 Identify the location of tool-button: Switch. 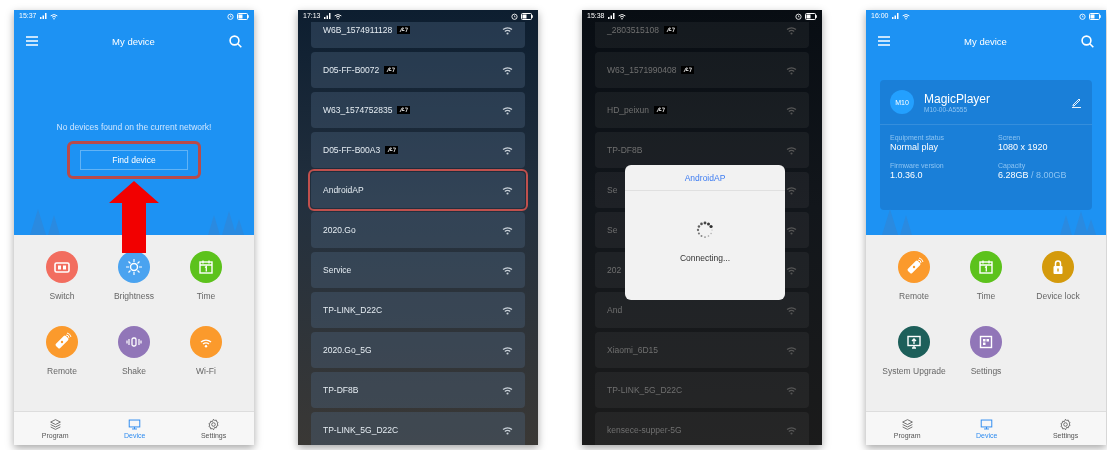
(62, 276).